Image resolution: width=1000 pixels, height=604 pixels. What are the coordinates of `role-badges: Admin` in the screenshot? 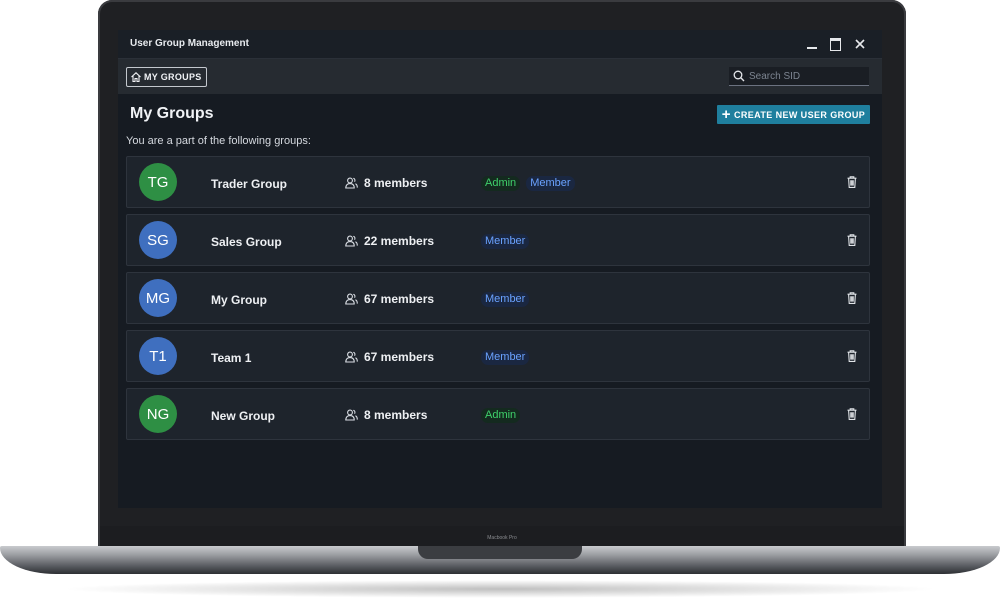 It's located at (501, 415).